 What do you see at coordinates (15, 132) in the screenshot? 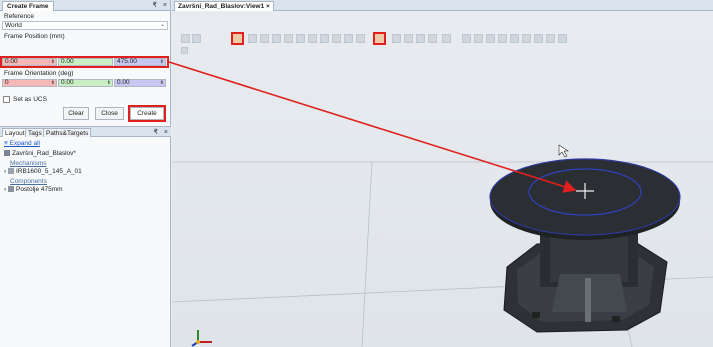
I see `tab-layout: Layout` at bounding box center [15, 132].